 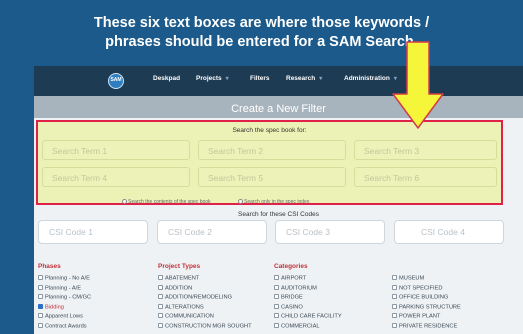 I want to click on checkbox-option: POWER PLANT, so click(x=416, y=317).